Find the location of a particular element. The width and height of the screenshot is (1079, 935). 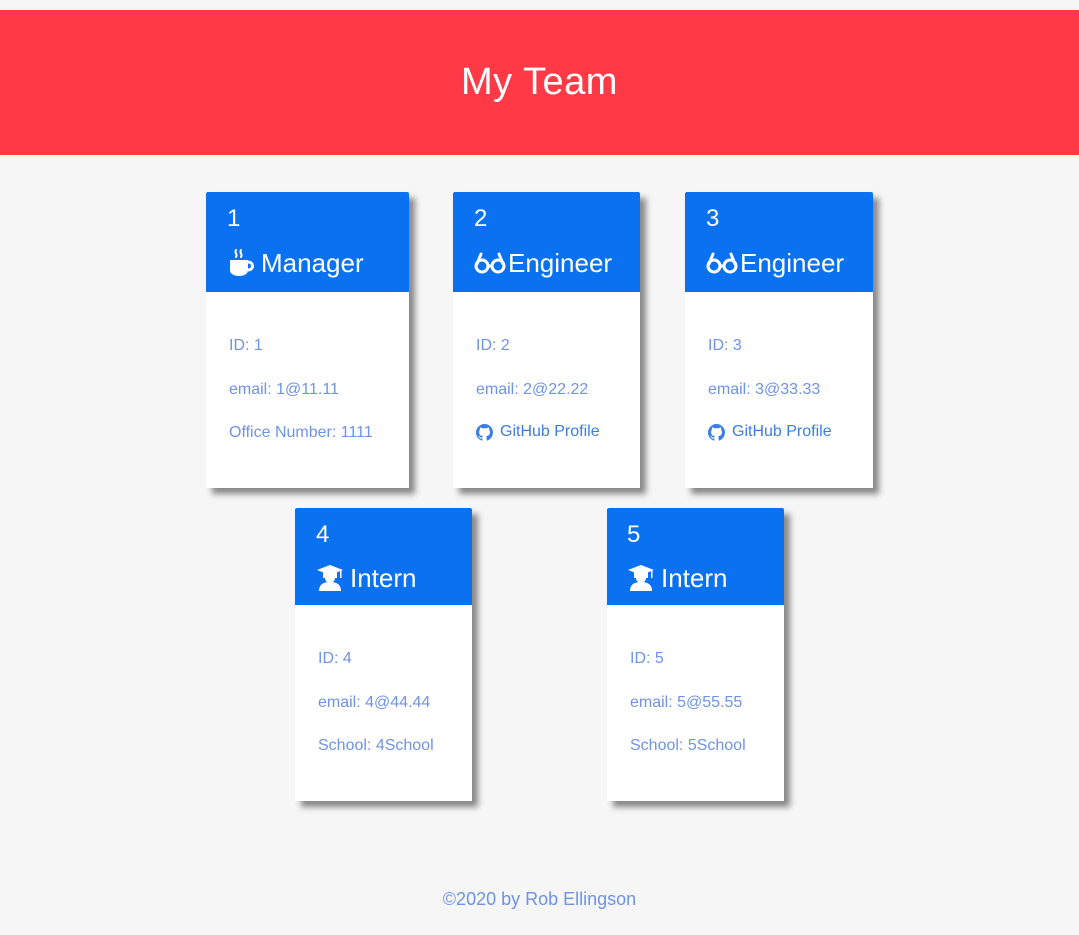

card-header: 3 Engineer is located at coordinates (779, 242).